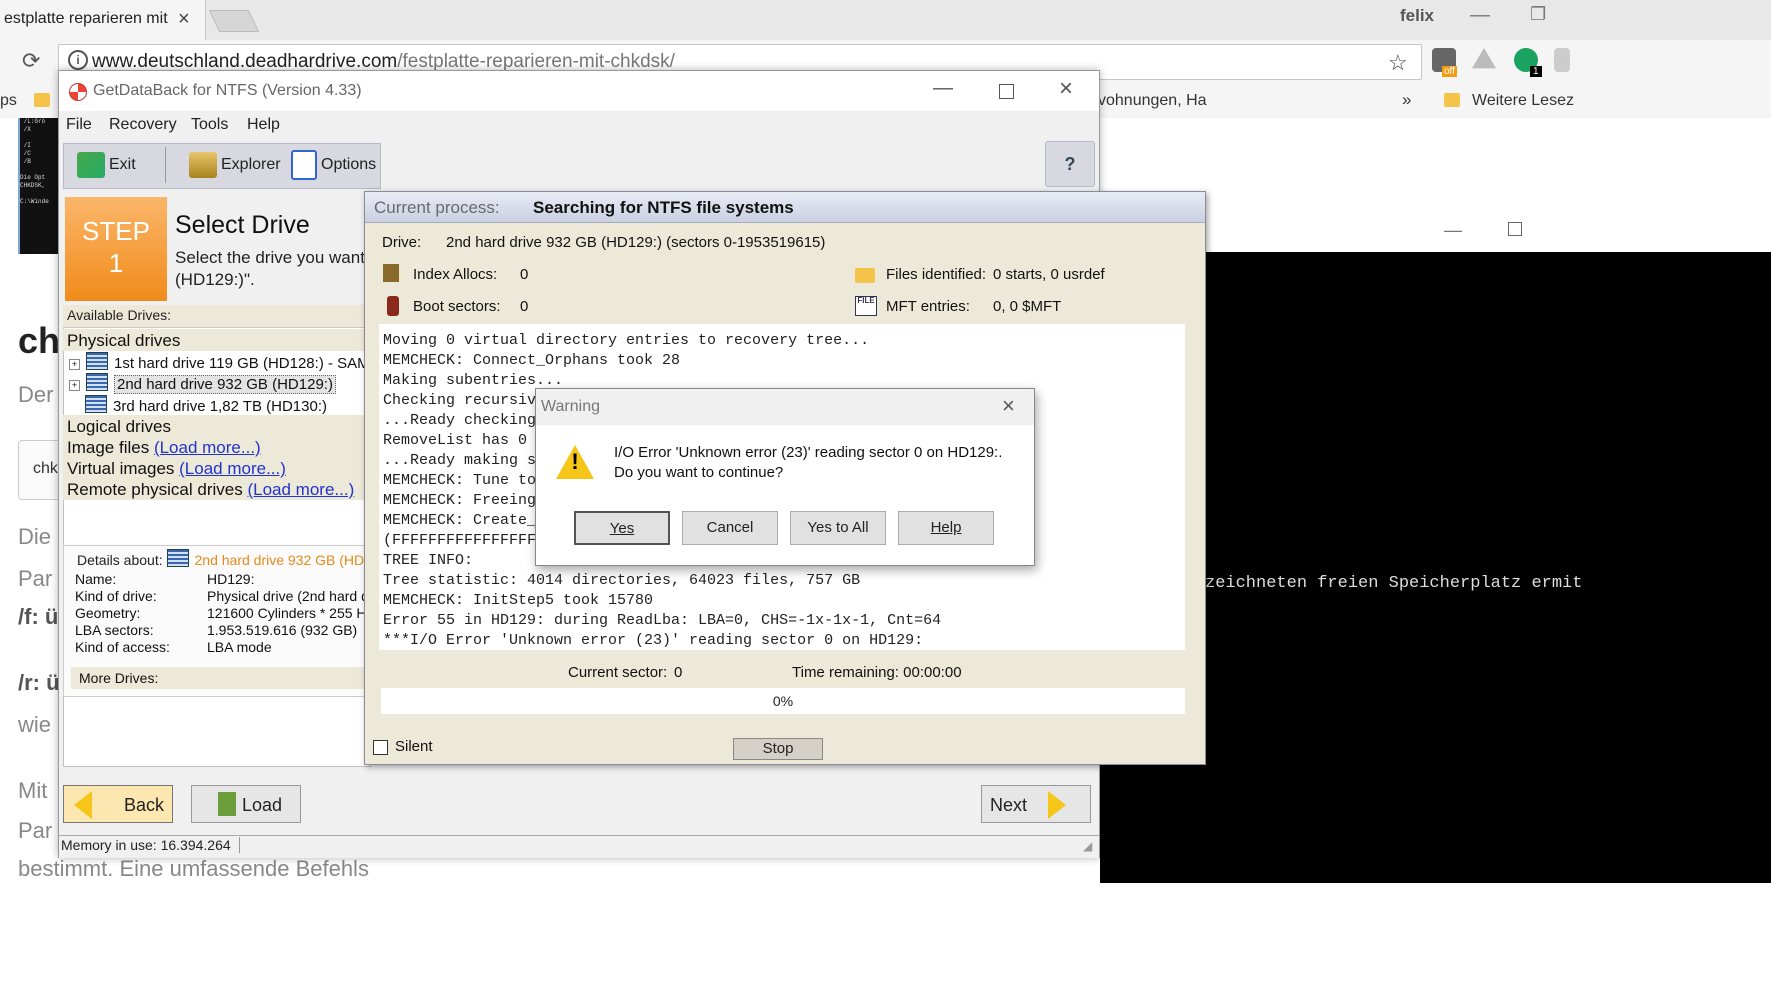 This screenshot has width=1771, height=997. Describe the element at coordinates (1453, 230) in the screenshot. I see `console-minimize-icon: —` at that location.